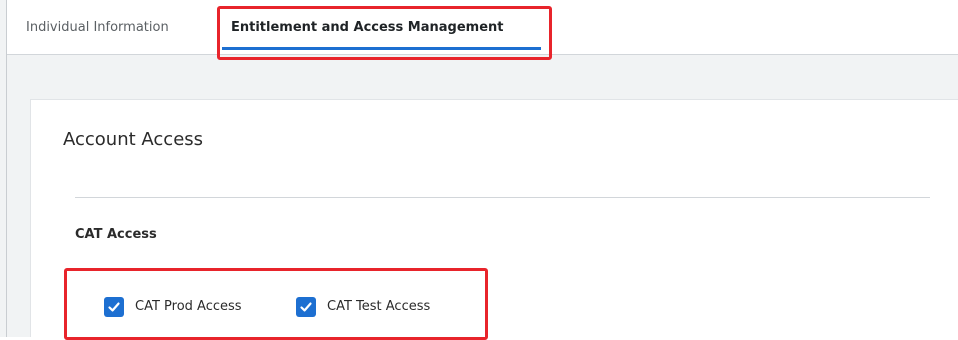 This screenshot has width=958, height=340. I want to click on cat-access-title: CAT Access, so click(116, 234).